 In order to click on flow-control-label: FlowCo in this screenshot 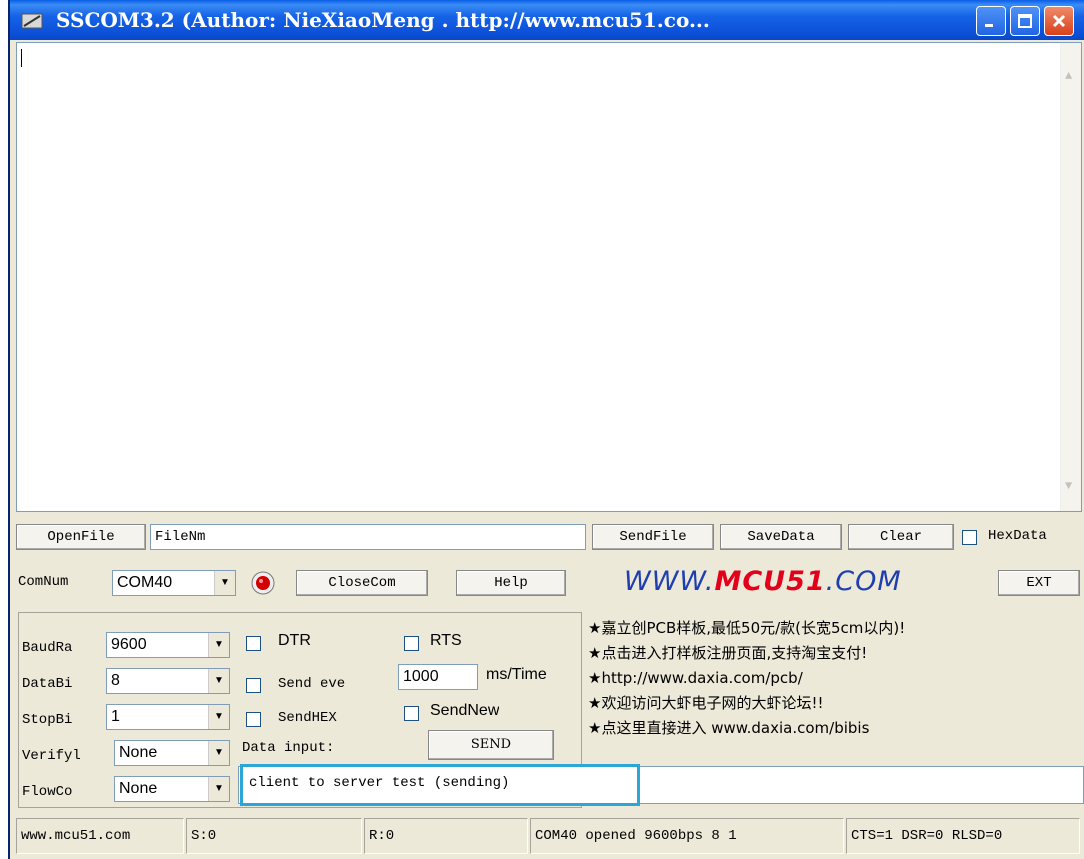, I will do `click(47, 792)`.